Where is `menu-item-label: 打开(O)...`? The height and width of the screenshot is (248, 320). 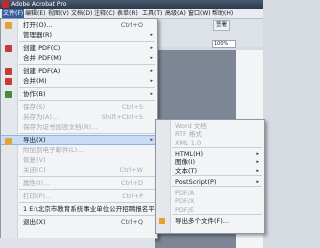
menu-item-label: 打开(O)... is located at coordinates (38, 25).